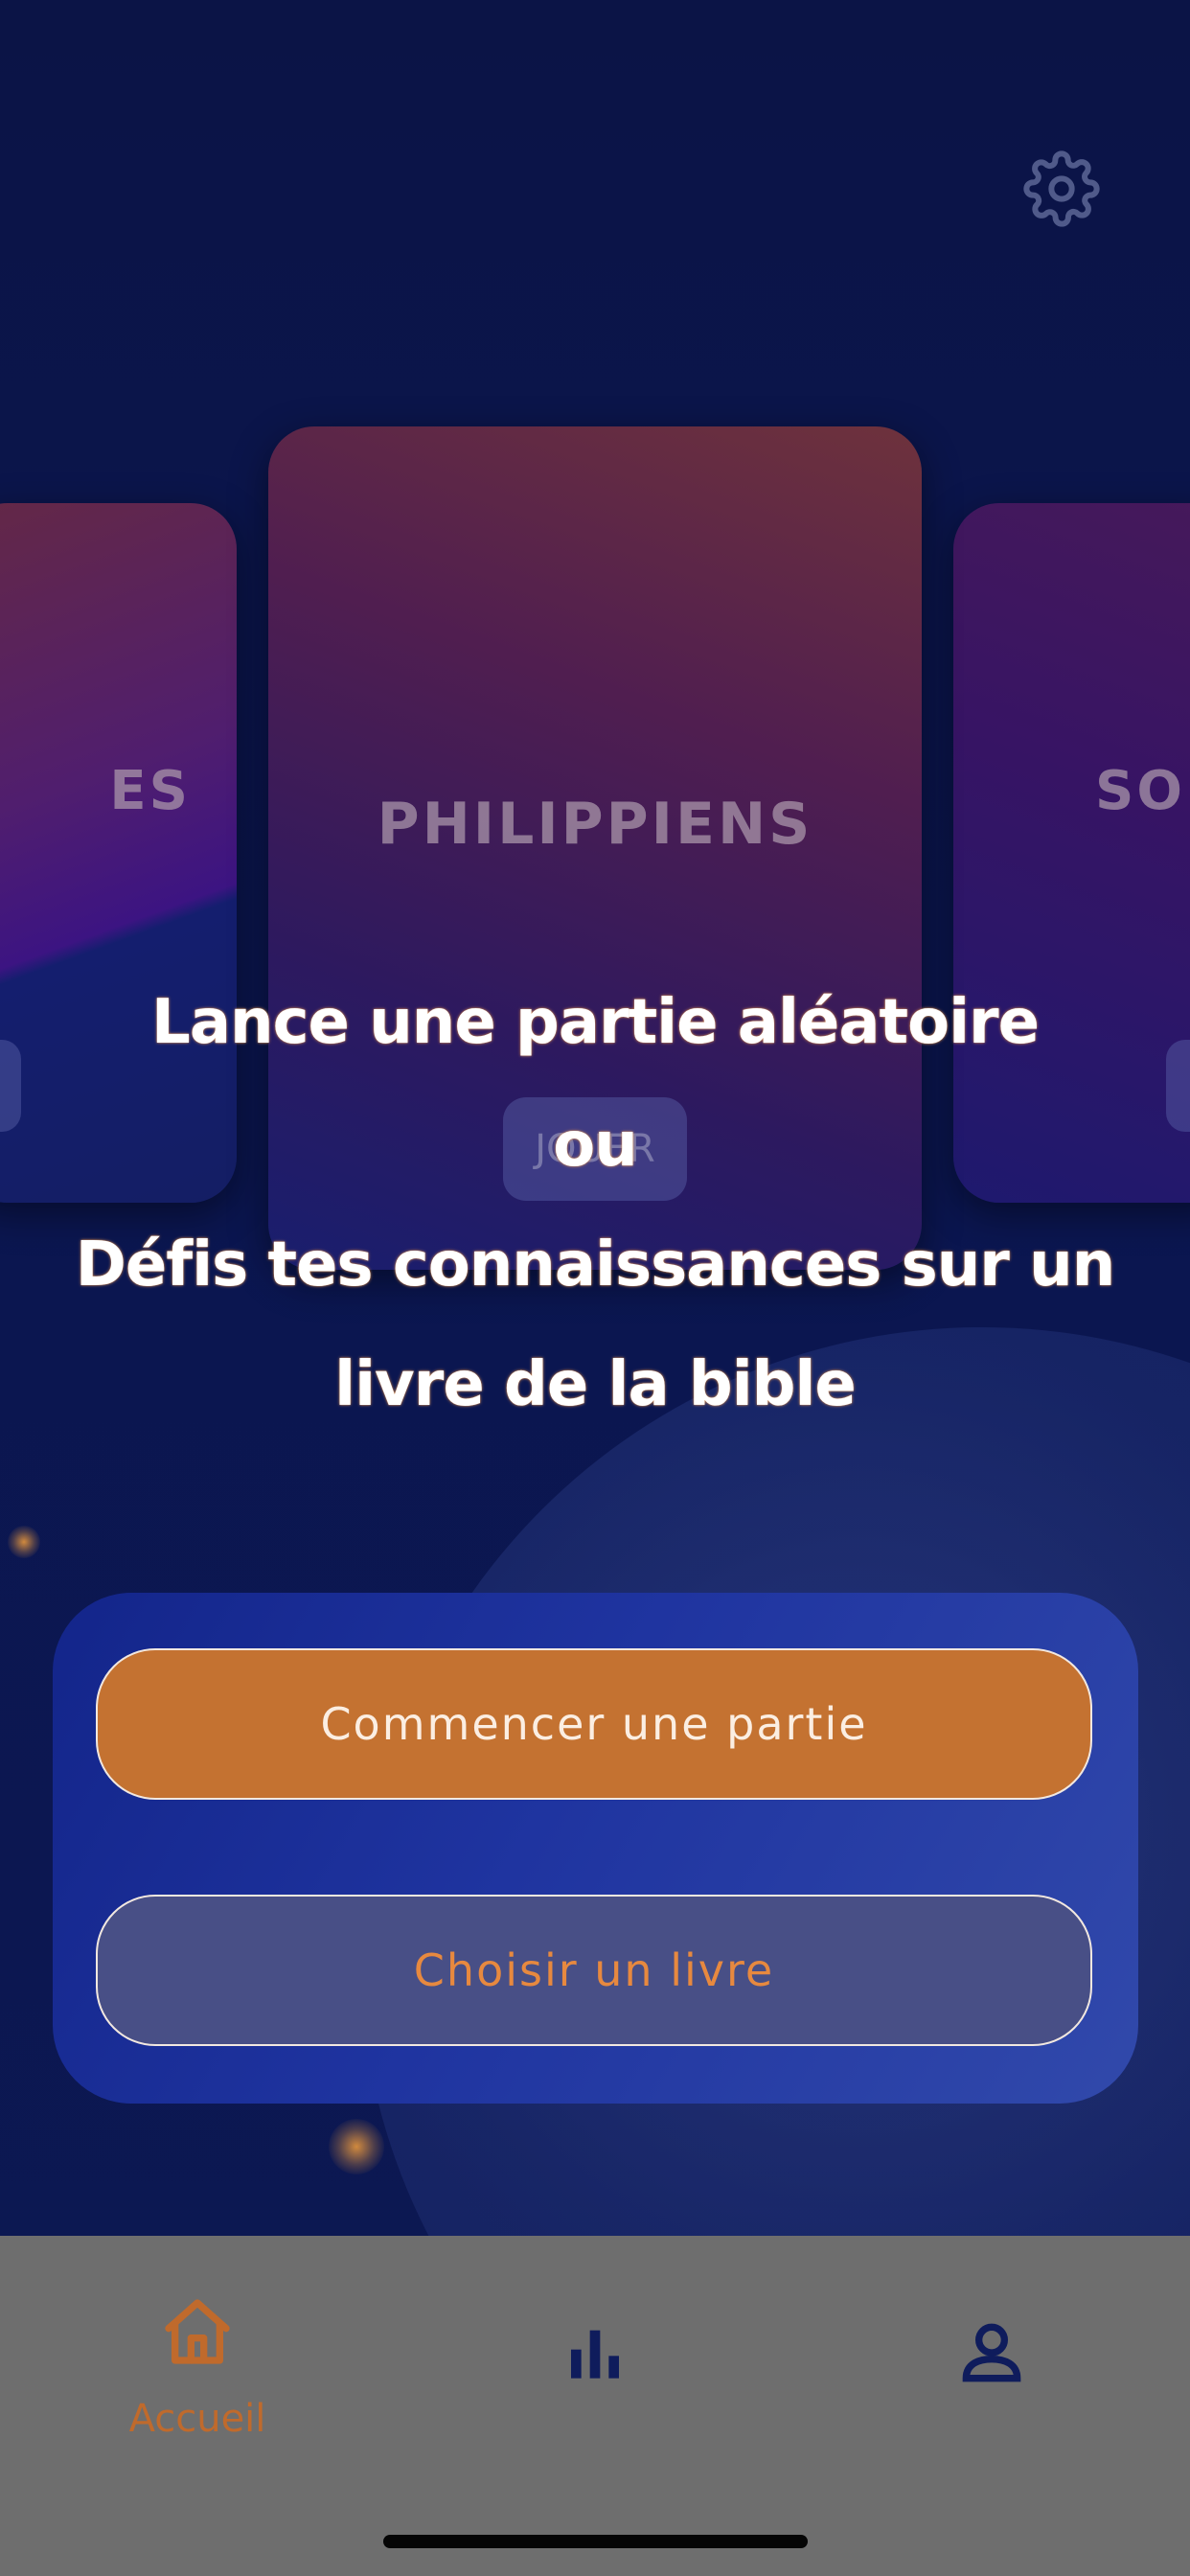 Image resolution: width=1190 pixels, height=2576 pixels. What do you see at coordinates (119, 853) in the screenshot?
I see `book-card-left: ES` at bounding box center [119, 853].